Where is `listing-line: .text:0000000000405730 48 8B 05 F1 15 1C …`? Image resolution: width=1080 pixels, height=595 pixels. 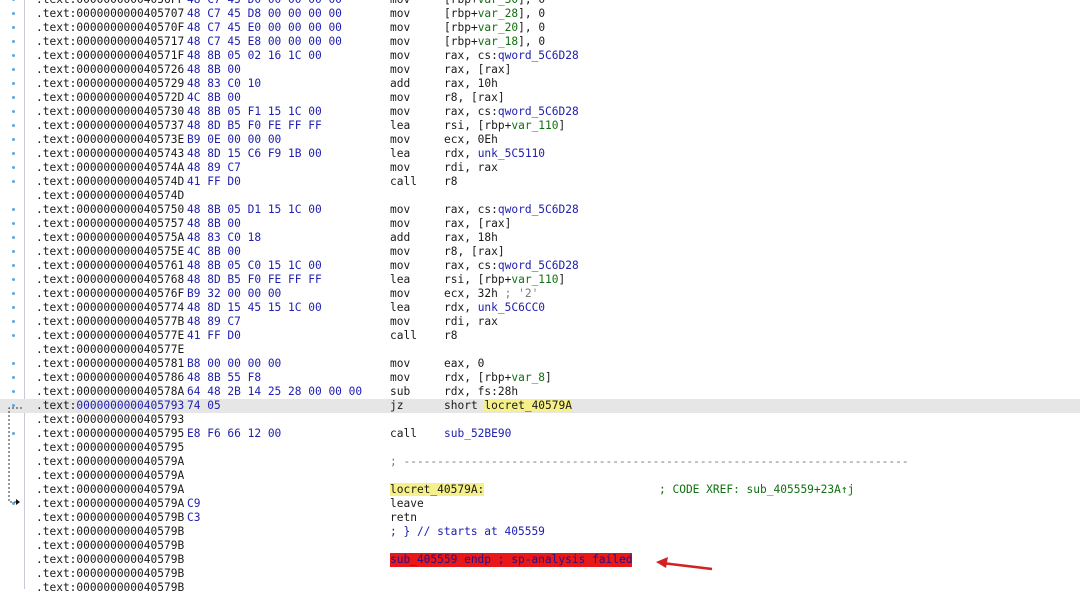 listing-line: .text:0000000000405730 48 8B 05 F1 15 1C … is located at coordinates (540, 112).